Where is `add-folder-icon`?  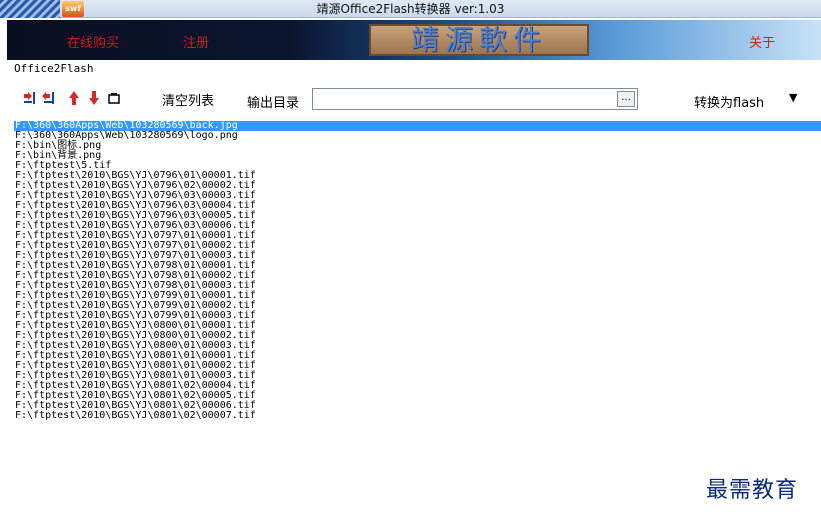
add-folder-icon is located at coordinates (48, 98).